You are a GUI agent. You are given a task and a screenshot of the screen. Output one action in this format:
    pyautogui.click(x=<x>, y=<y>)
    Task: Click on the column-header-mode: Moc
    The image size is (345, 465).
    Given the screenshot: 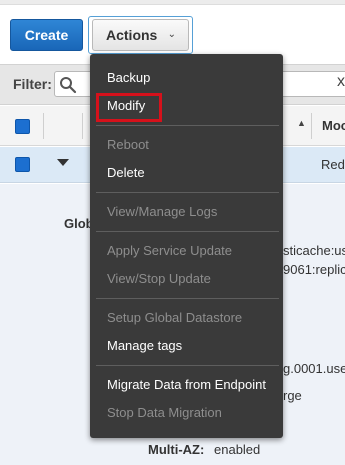 What is the action you would take?
    pyautogui.click(x=333, y=125)
    